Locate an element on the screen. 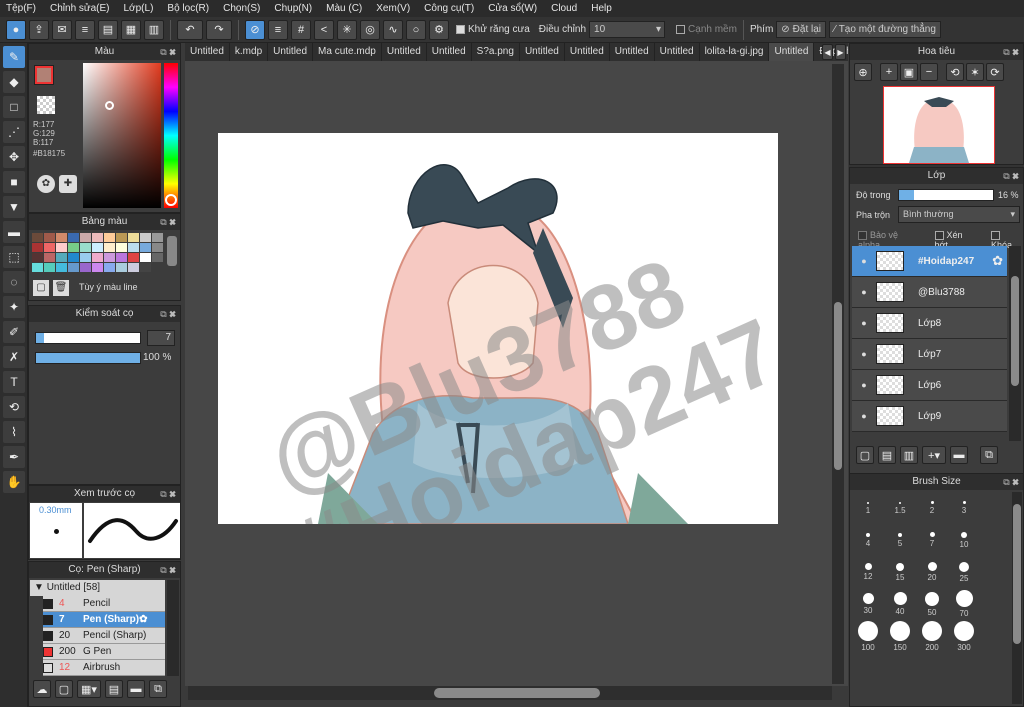  snap-circle-icon: ◎ is located at coordinates (370, 29).